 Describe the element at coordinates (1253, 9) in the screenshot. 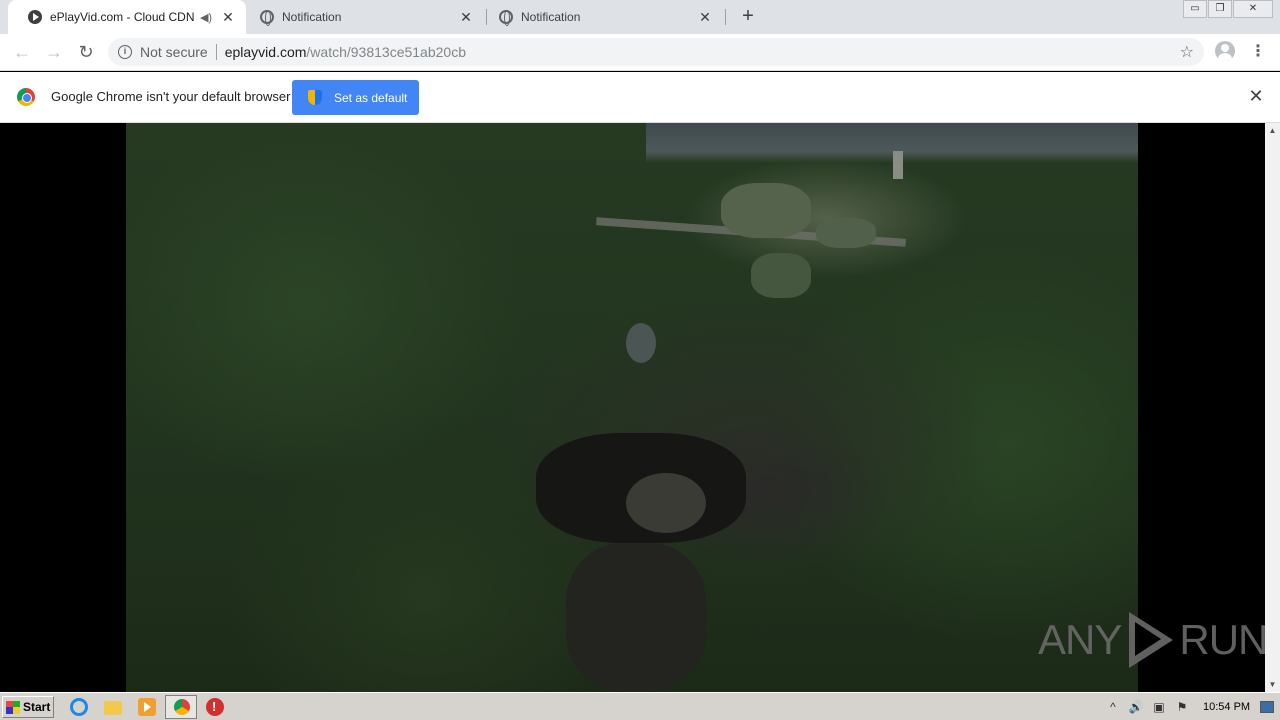

I see `close-window-button: ✕` at that location.